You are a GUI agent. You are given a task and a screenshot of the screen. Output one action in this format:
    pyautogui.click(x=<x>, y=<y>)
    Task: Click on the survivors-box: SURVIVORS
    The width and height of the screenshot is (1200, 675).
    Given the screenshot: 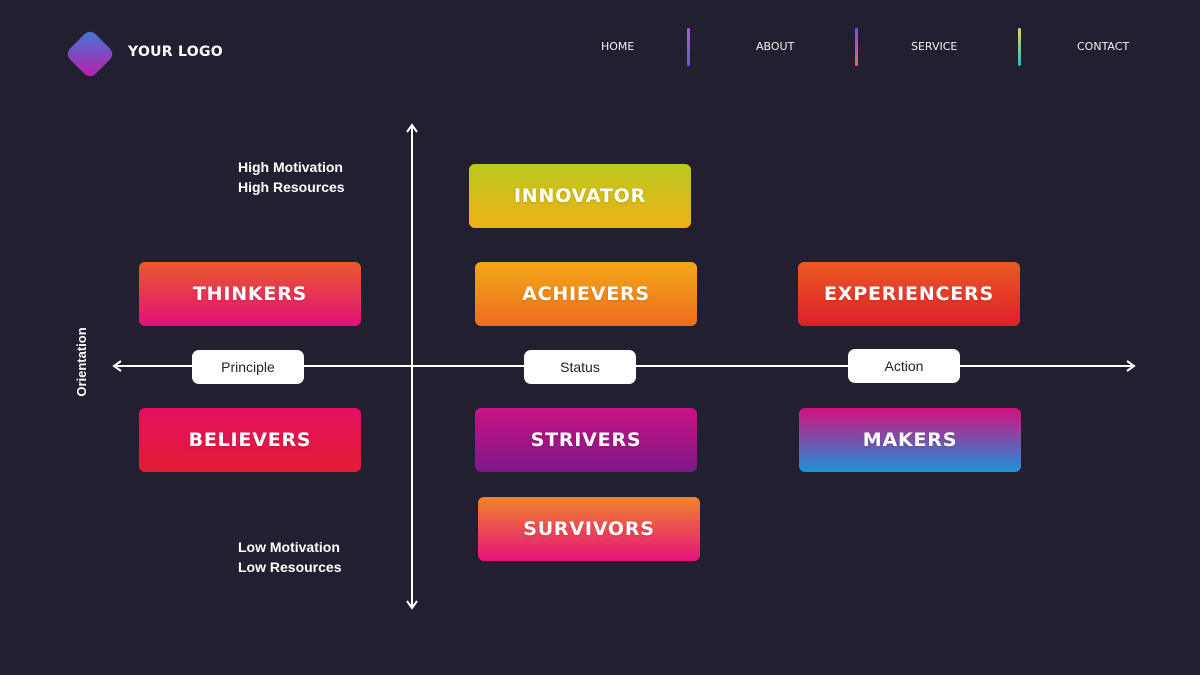 What is the action you would take?
    pyautogui.click(x=589, y=529)
    